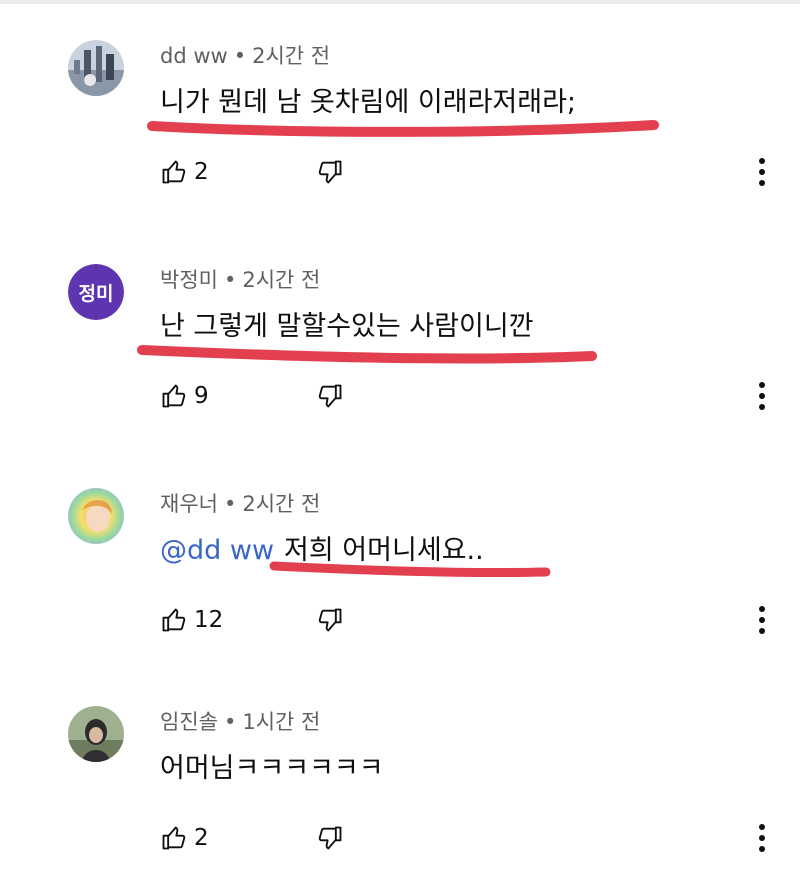 The height and width of the screenshot is (876, 800). I want to click on avatar-initials: 정미, so click(96, 292).